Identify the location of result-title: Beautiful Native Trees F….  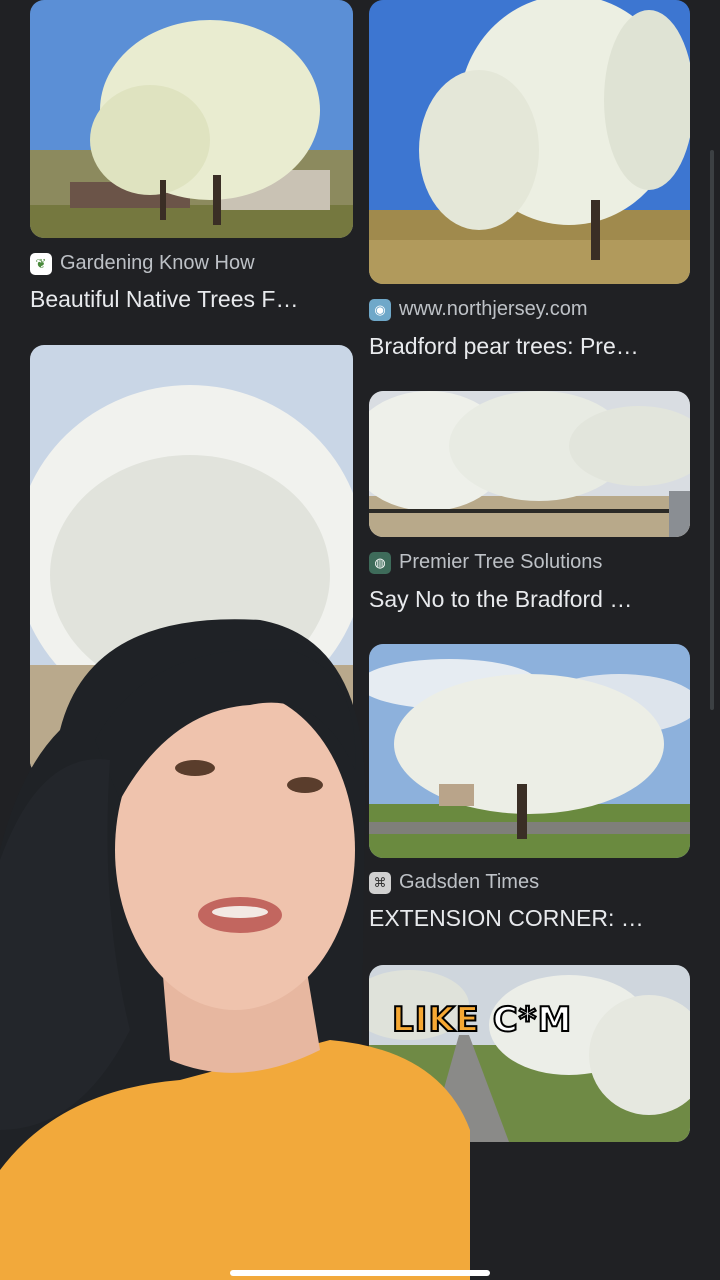
(191, 299).